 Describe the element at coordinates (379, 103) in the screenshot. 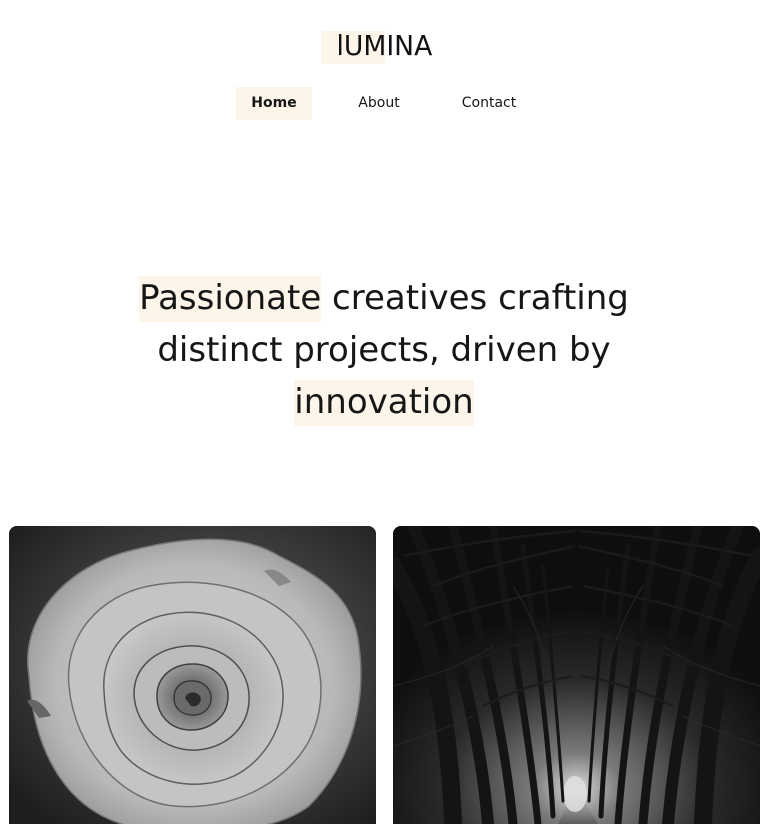

I see `nav-about: About` at that location.